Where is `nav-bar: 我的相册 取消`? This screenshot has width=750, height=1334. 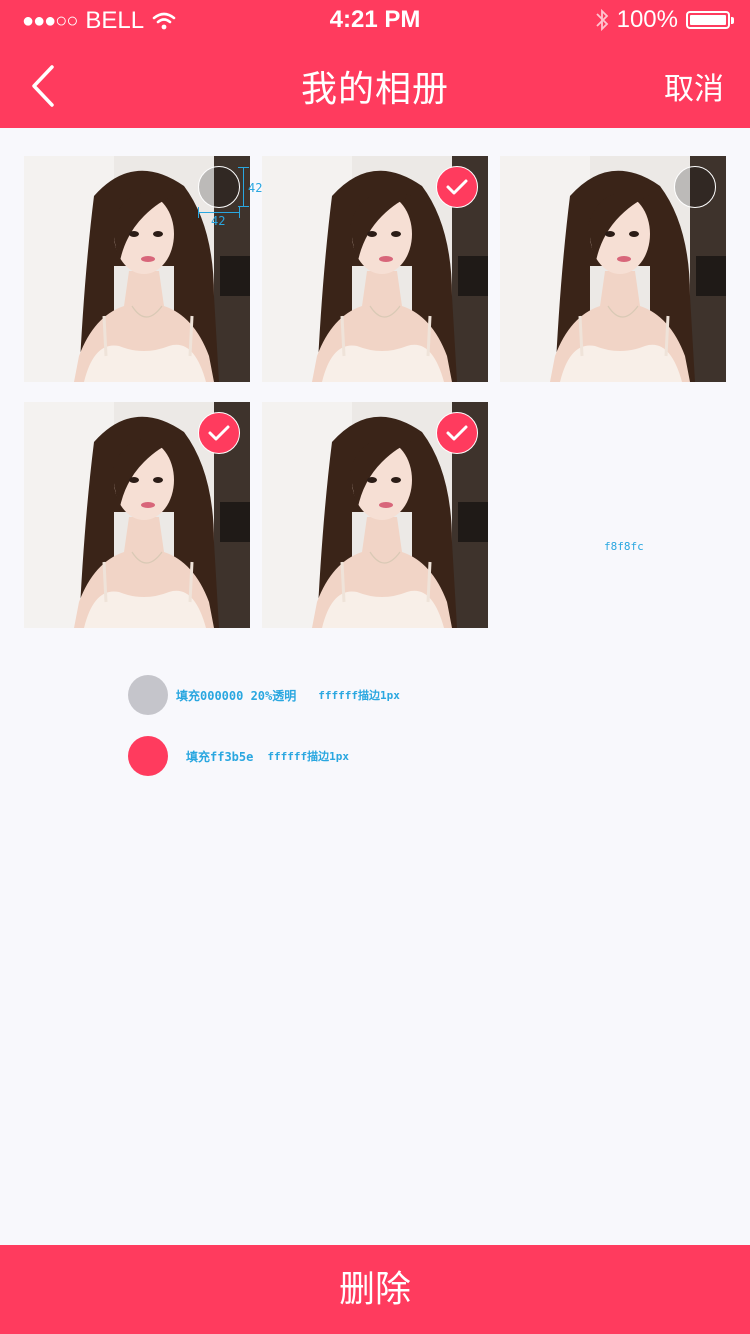 nav-bar: 我的相册 取消 is located at coordinates (375, 84).